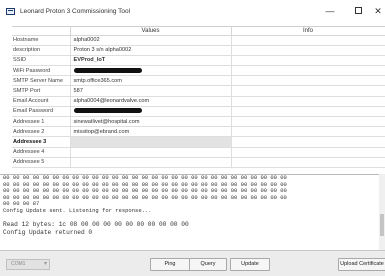 The image size is (385, 276). Describe the element at coordinates (330, 11) in the screenshot. I see `minimize-button: —` at that location.